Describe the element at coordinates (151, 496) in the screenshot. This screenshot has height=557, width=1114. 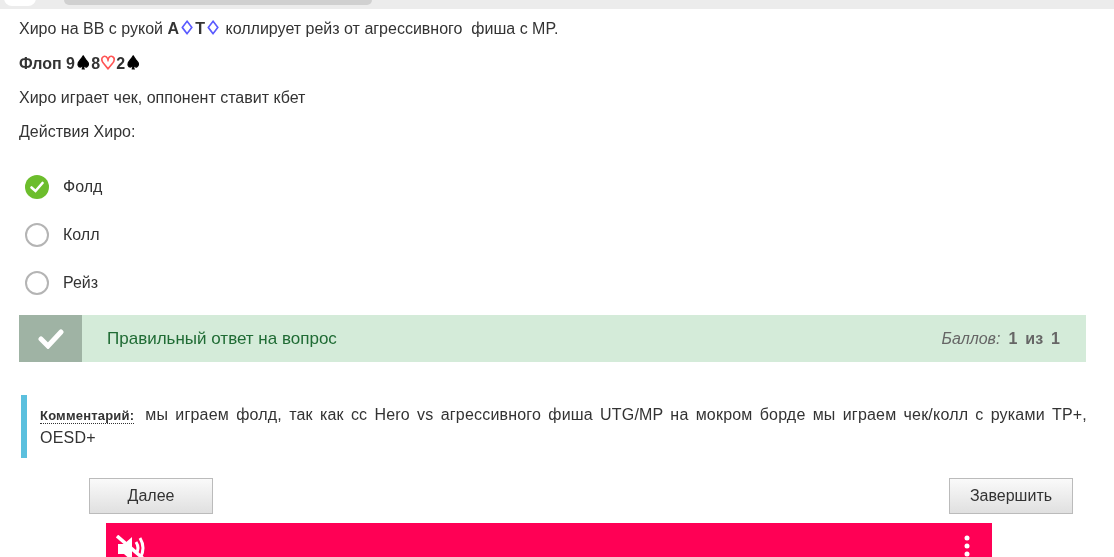
I see `next-button: Далее` at that location.